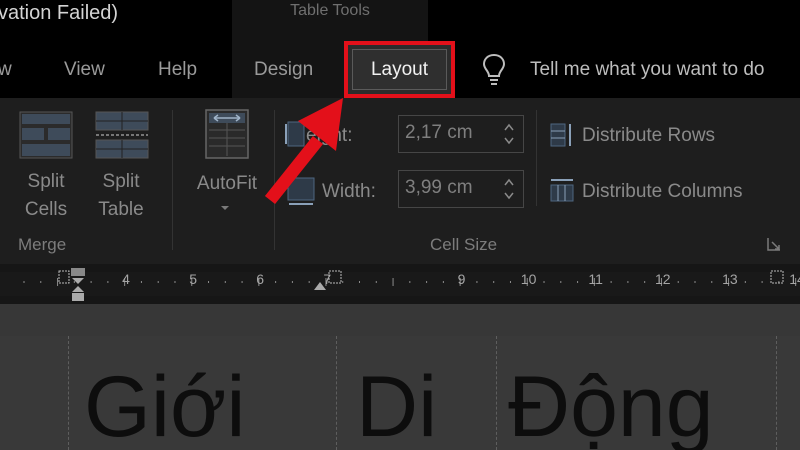 Image resolution: width=800 pixels, height=450 pixels. Describe the element at coordinates (562, 190) in the screenshot. I see `distribute-columns-icon` at that location.